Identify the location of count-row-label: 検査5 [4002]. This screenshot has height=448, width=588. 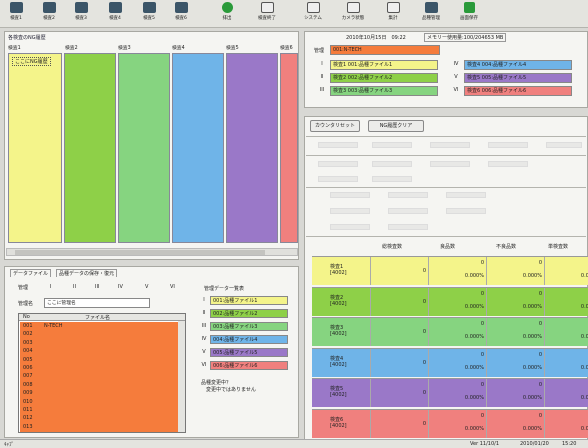
(341, 393).